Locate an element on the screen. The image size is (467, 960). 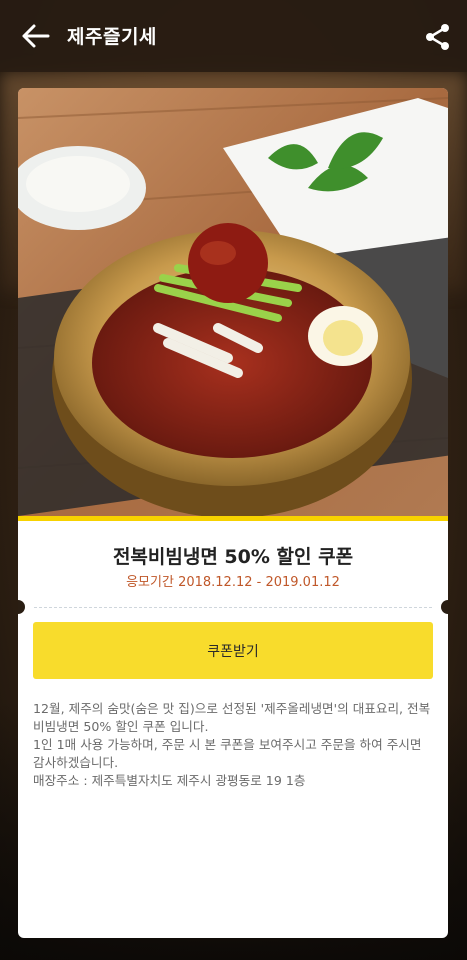
arrow-left-icon is located at coordinates (36, 36).